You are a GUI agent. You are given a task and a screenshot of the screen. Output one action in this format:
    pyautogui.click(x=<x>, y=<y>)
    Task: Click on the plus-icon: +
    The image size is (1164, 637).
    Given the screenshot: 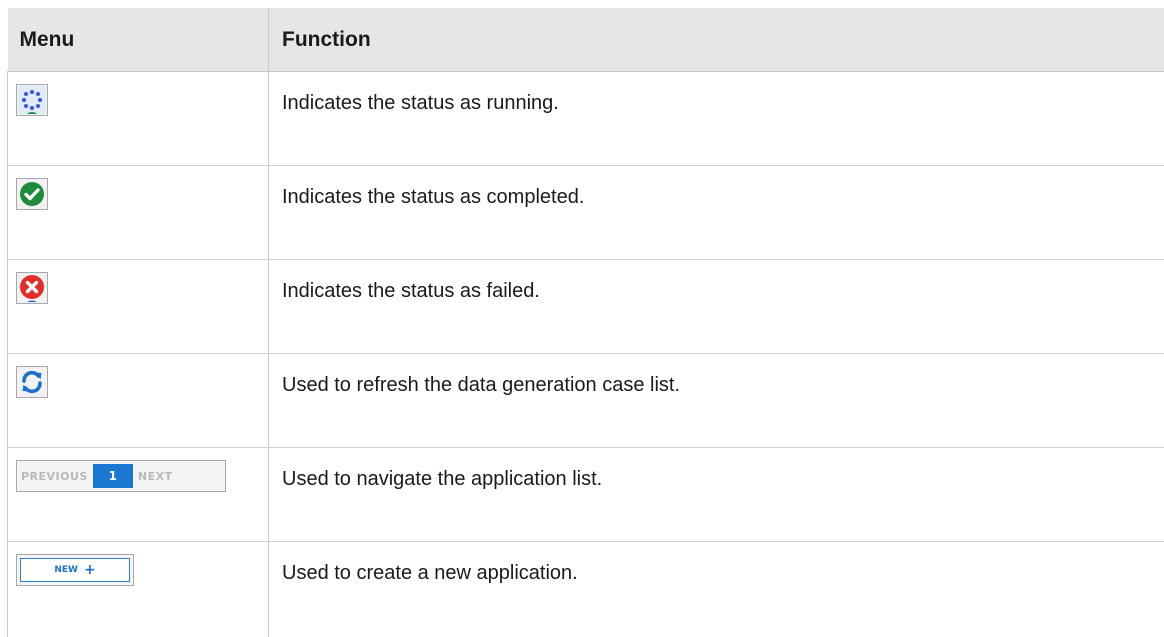 What is the action you would take?
    pyautogui.click(x=90, y=570)
    